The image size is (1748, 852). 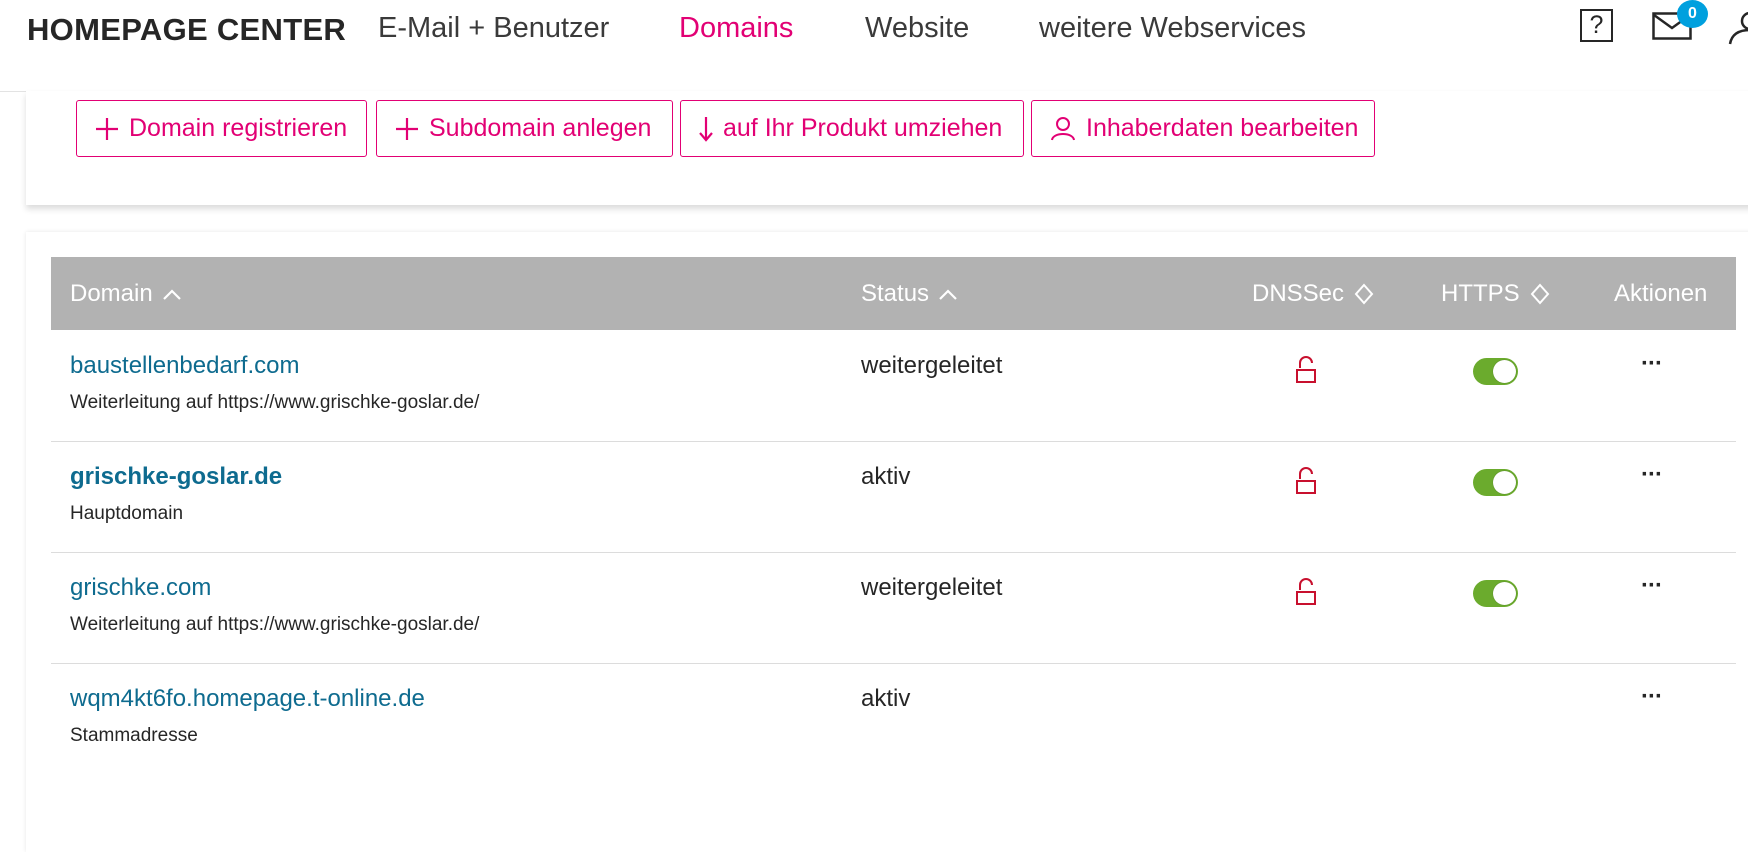 I want to click on table-row: grischke-goslar.de Hauptdomain aktiv ···, so click(x=893, y=497).